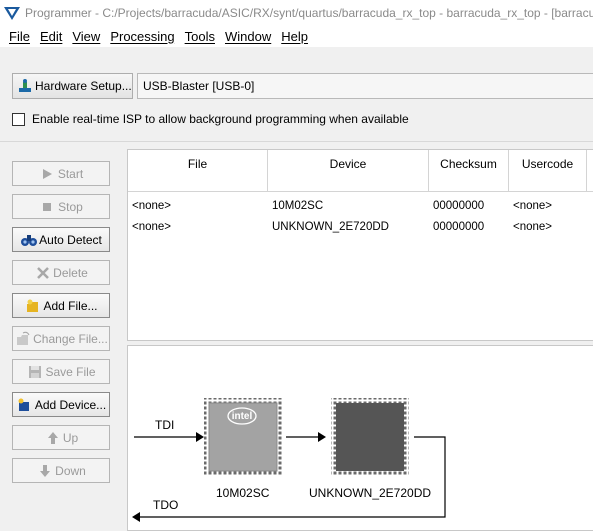 This screenshot has width=593, height=531. What do you see at coordinates (198, 170) in the screenshot?
I see `column-header-file: File` at bounding box center [198, 170].